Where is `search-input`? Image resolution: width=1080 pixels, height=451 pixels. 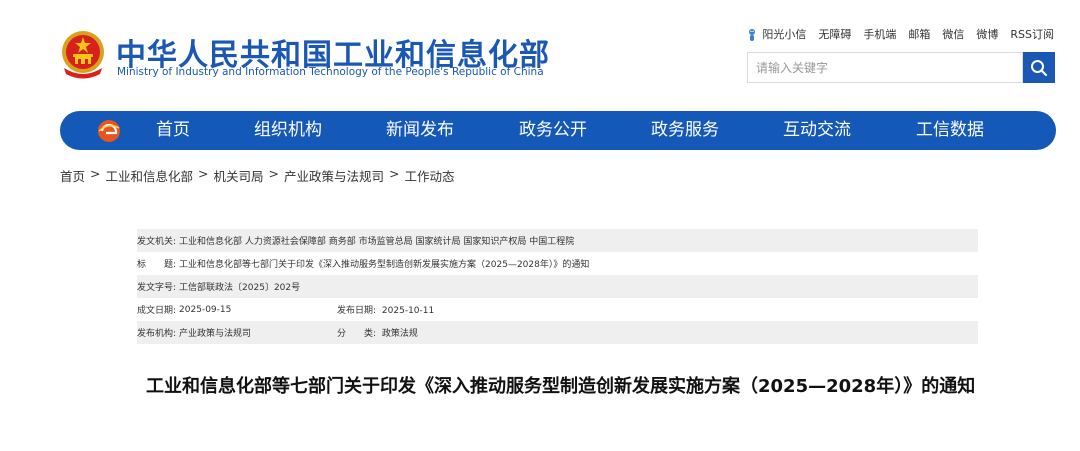
search-input is located at coordinates (885, 67).